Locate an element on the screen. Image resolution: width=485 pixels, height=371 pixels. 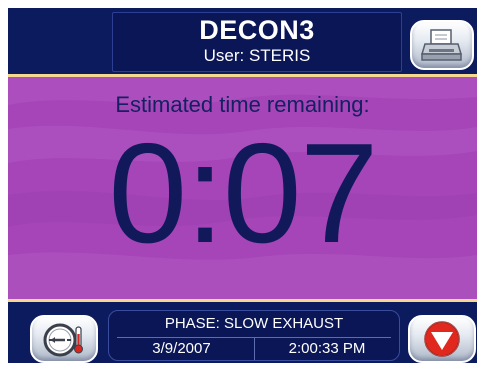
status-panel: PHASE: SLOW EXHAUST 3/9/2007 2:00:33 PM is located at coordinates (254, 335).